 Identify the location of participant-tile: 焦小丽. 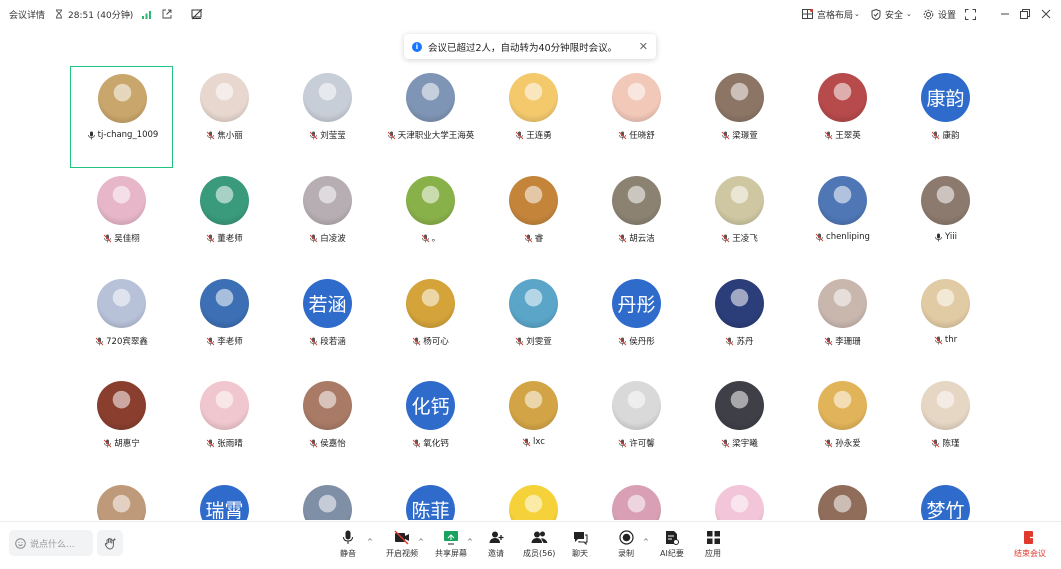
(224, 117).